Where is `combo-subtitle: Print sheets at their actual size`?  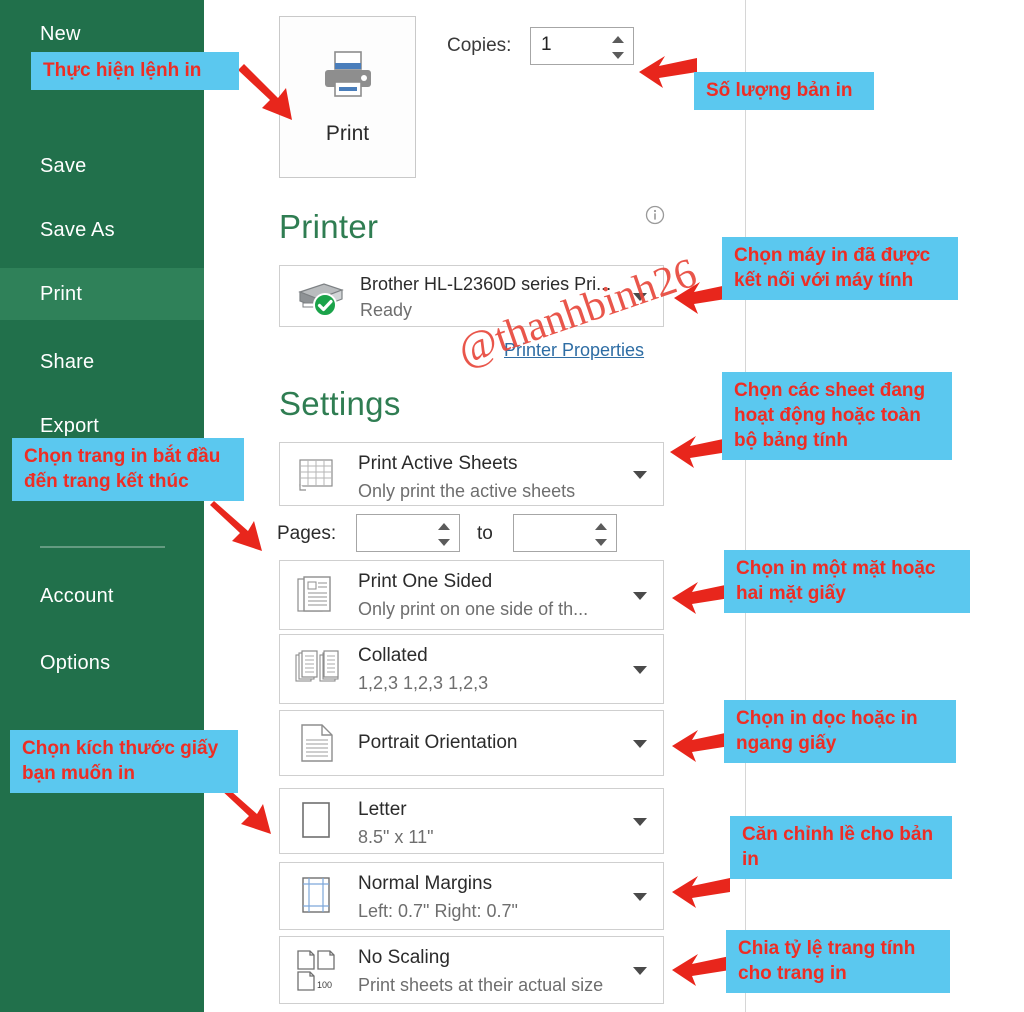 combo-subtitle: Print sheets at their actual size is located at coordinates (481, 985).